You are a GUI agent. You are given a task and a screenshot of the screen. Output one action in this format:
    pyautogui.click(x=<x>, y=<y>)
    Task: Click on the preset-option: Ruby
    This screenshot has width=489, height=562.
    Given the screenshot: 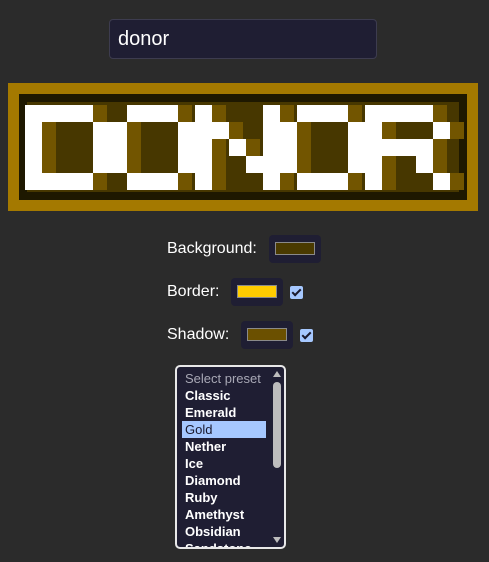 What is the action you would take?
    pyautogui.click(x=224, y=497)
    